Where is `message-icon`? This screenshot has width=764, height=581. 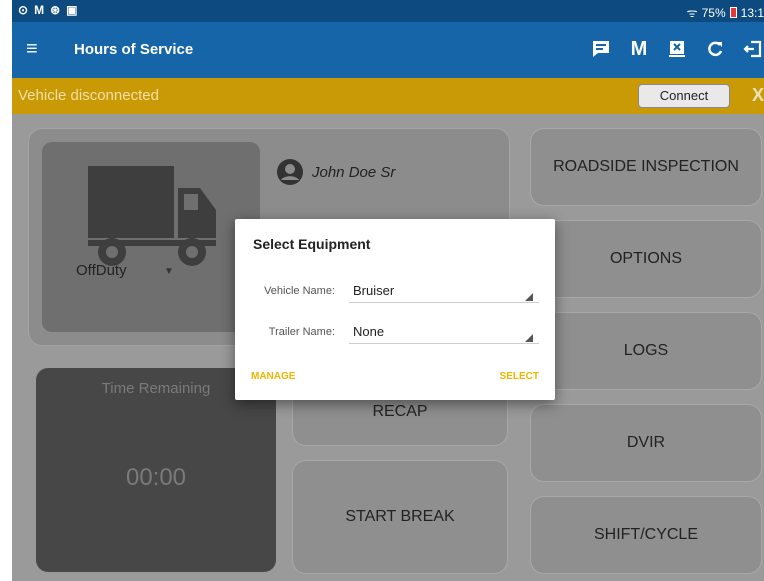
message-icon is located at coordinates (601, 49).